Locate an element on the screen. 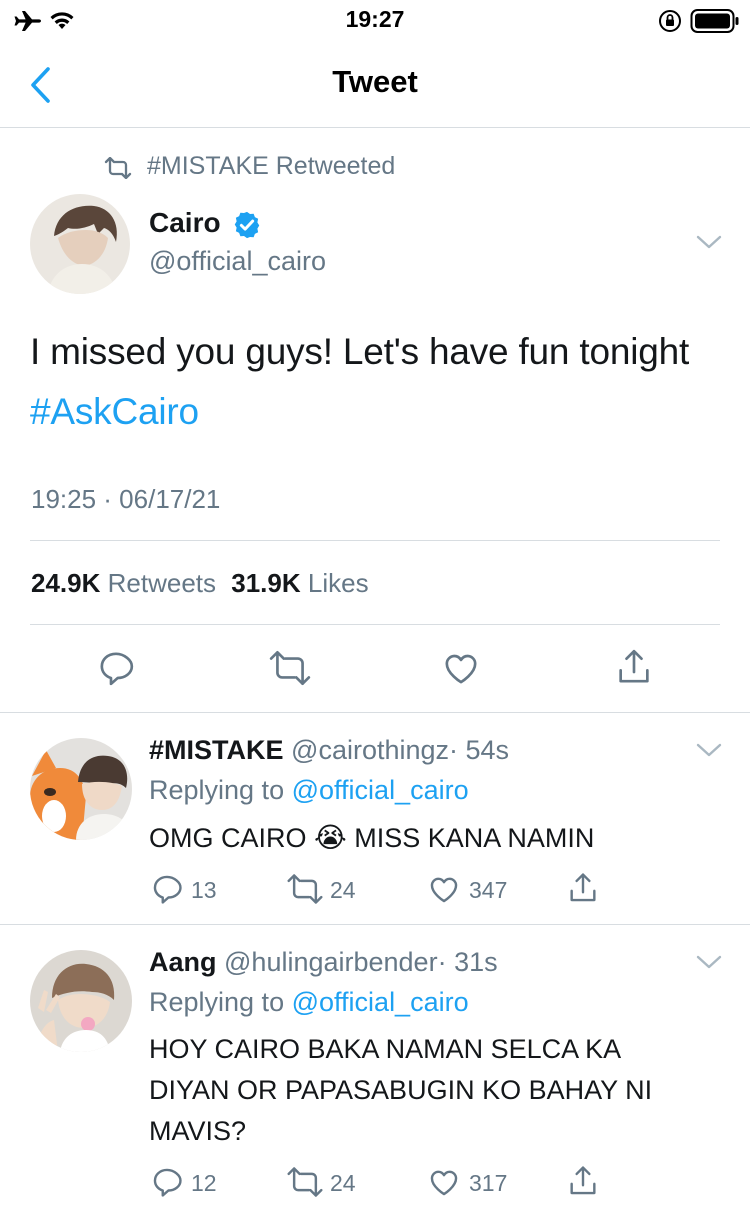 This screenshot has width=750, height=1216. orientation-lock-icon is located at coordinates (670, 21).